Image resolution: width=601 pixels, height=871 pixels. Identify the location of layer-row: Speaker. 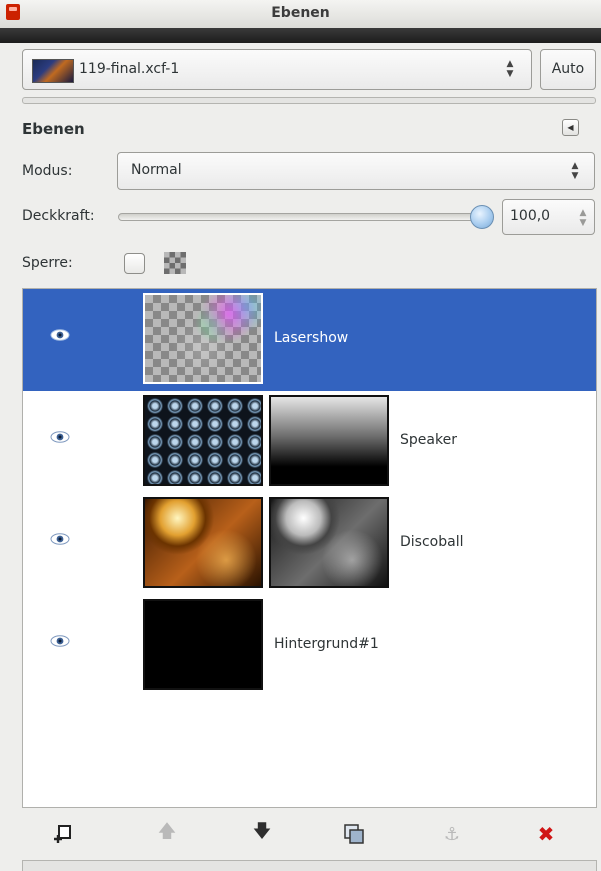
(309, 442).